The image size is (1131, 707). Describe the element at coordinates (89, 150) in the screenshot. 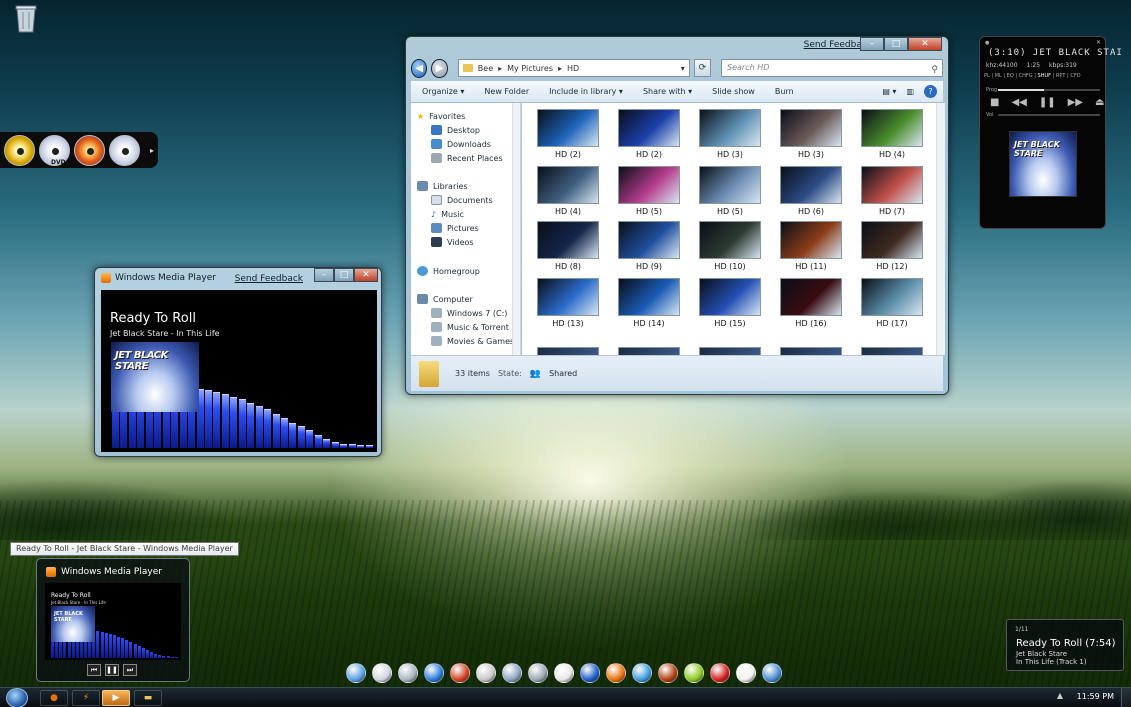

I see `firefox-disc-icon` at that location.